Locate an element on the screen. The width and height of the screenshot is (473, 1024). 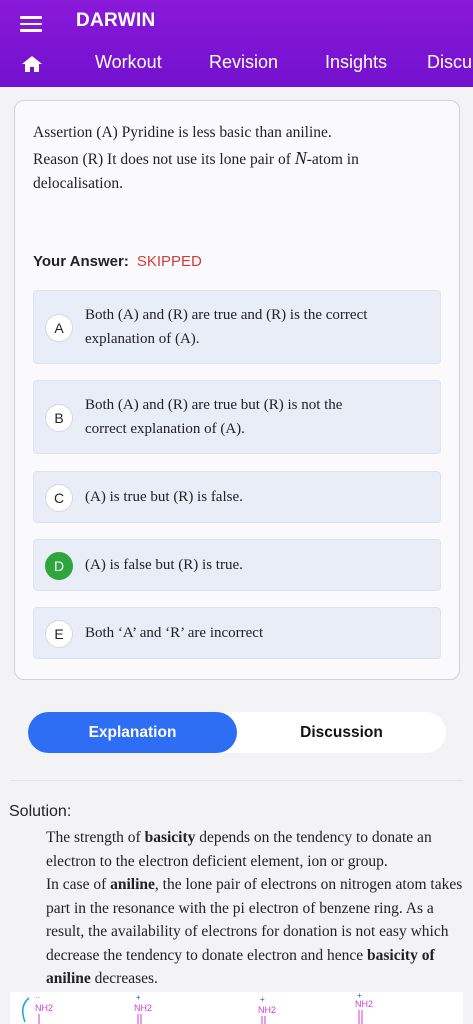
option-e: E Both ‘A’ and ‘R’ are incorrect is located at coordinates (237, 633).